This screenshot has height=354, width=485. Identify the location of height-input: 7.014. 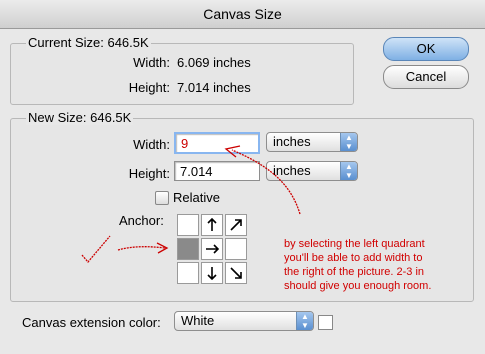
(217, 171).